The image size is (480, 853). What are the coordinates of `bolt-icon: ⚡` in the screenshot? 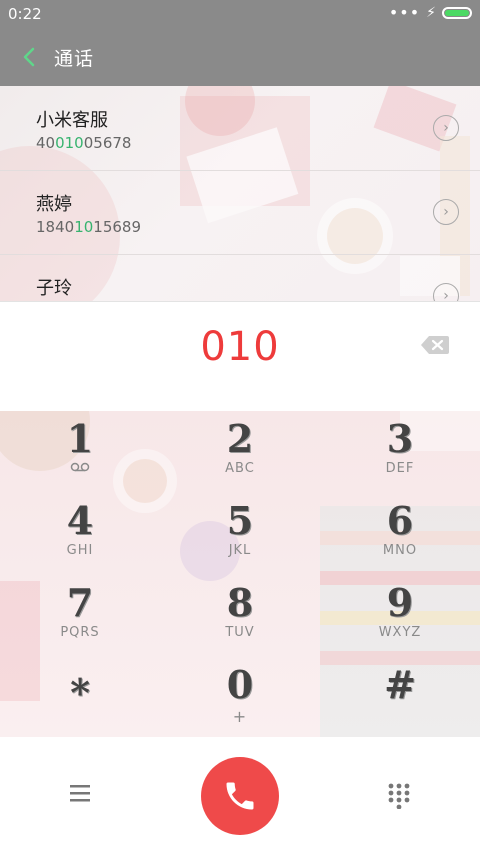 It's located at (431, 13).